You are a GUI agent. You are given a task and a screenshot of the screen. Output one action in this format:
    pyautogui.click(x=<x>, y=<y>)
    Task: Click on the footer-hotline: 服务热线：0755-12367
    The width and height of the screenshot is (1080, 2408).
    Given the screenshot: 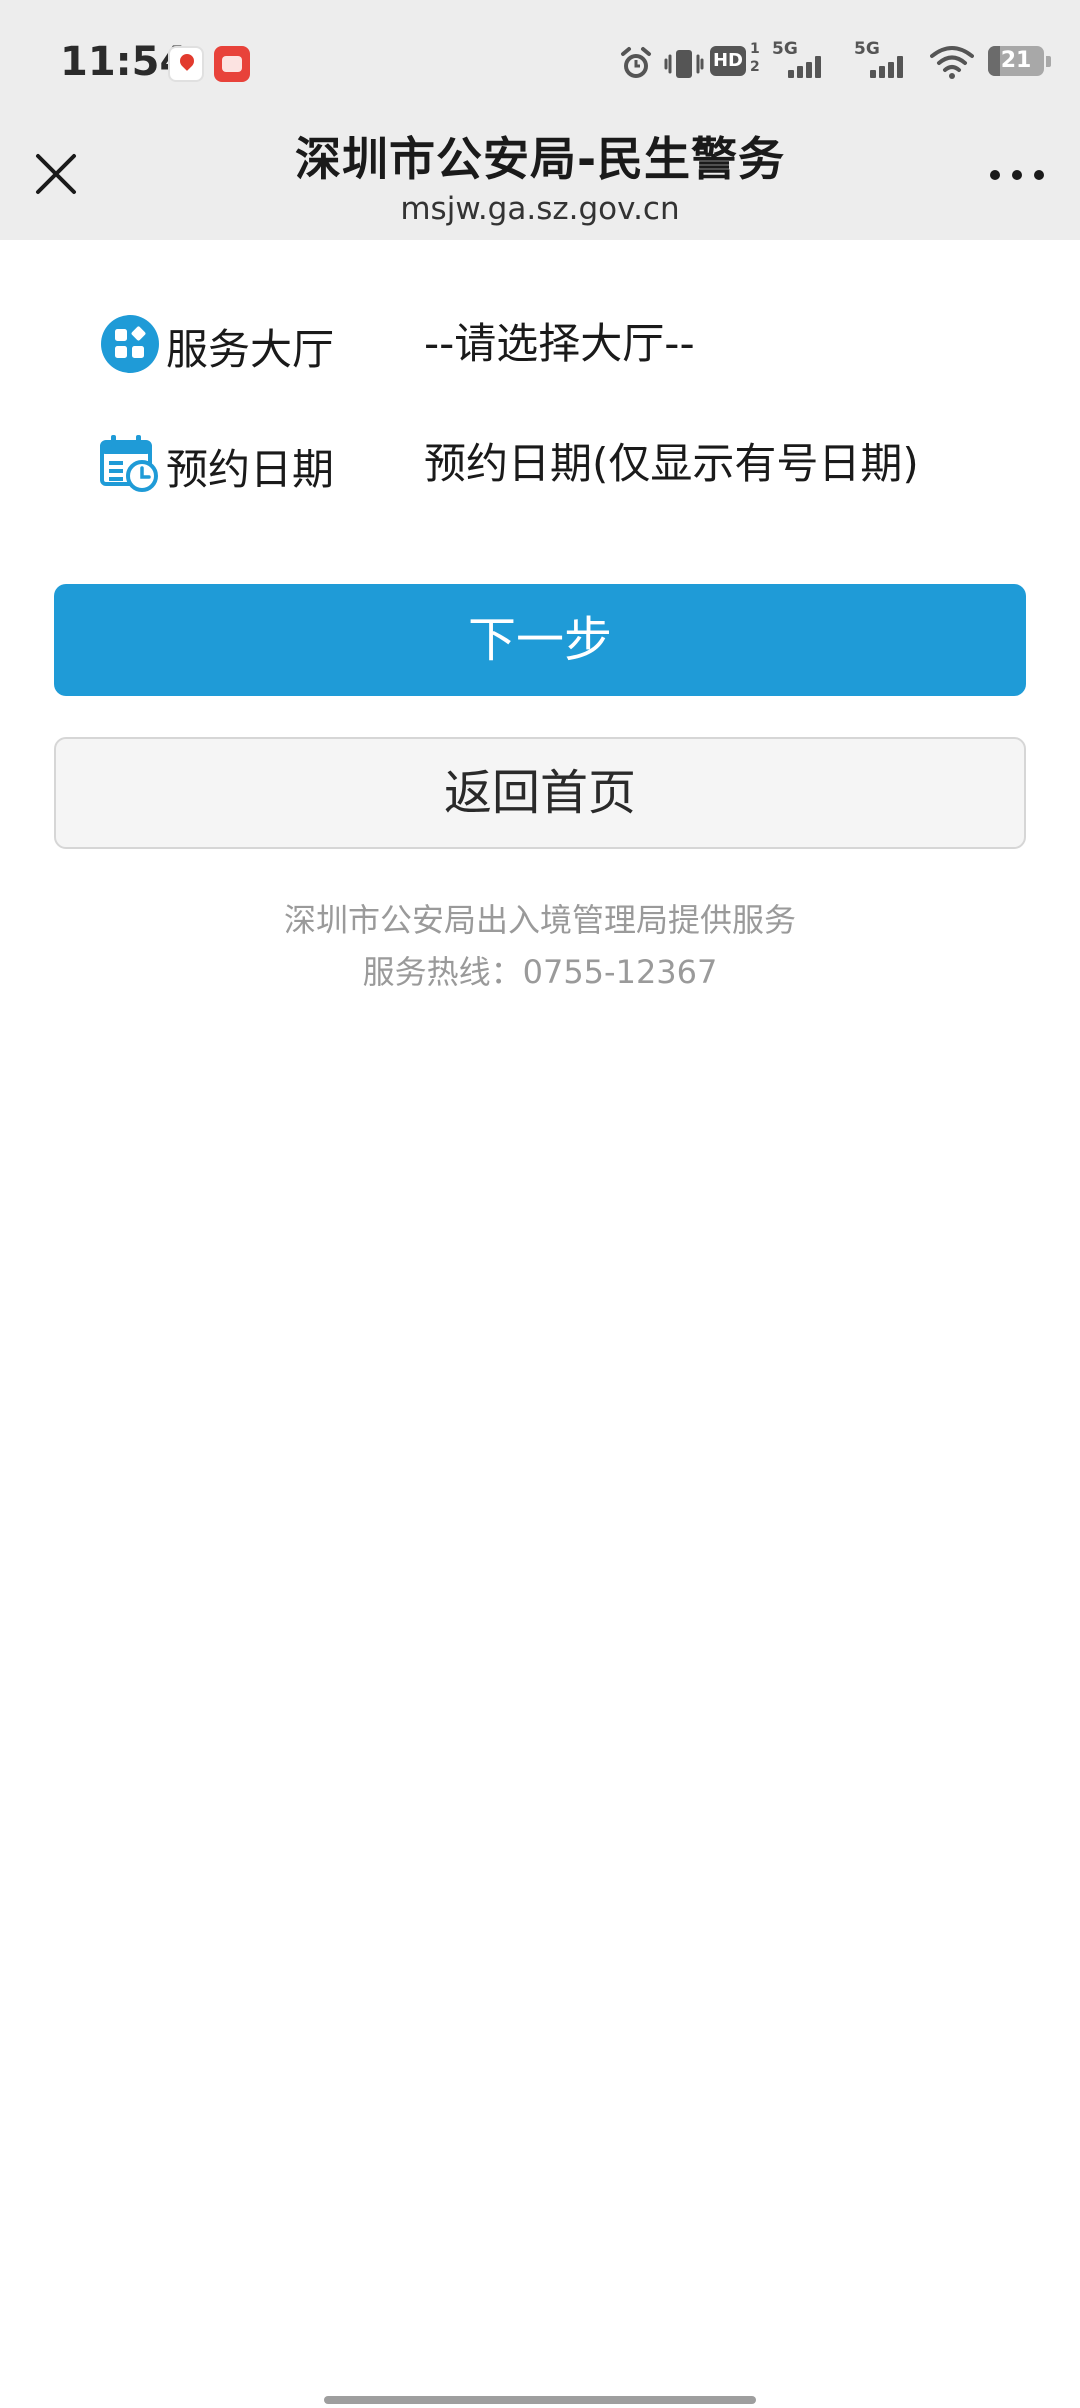 What is the action you would take?
    pyautogui.click(x=540, y=972)
    